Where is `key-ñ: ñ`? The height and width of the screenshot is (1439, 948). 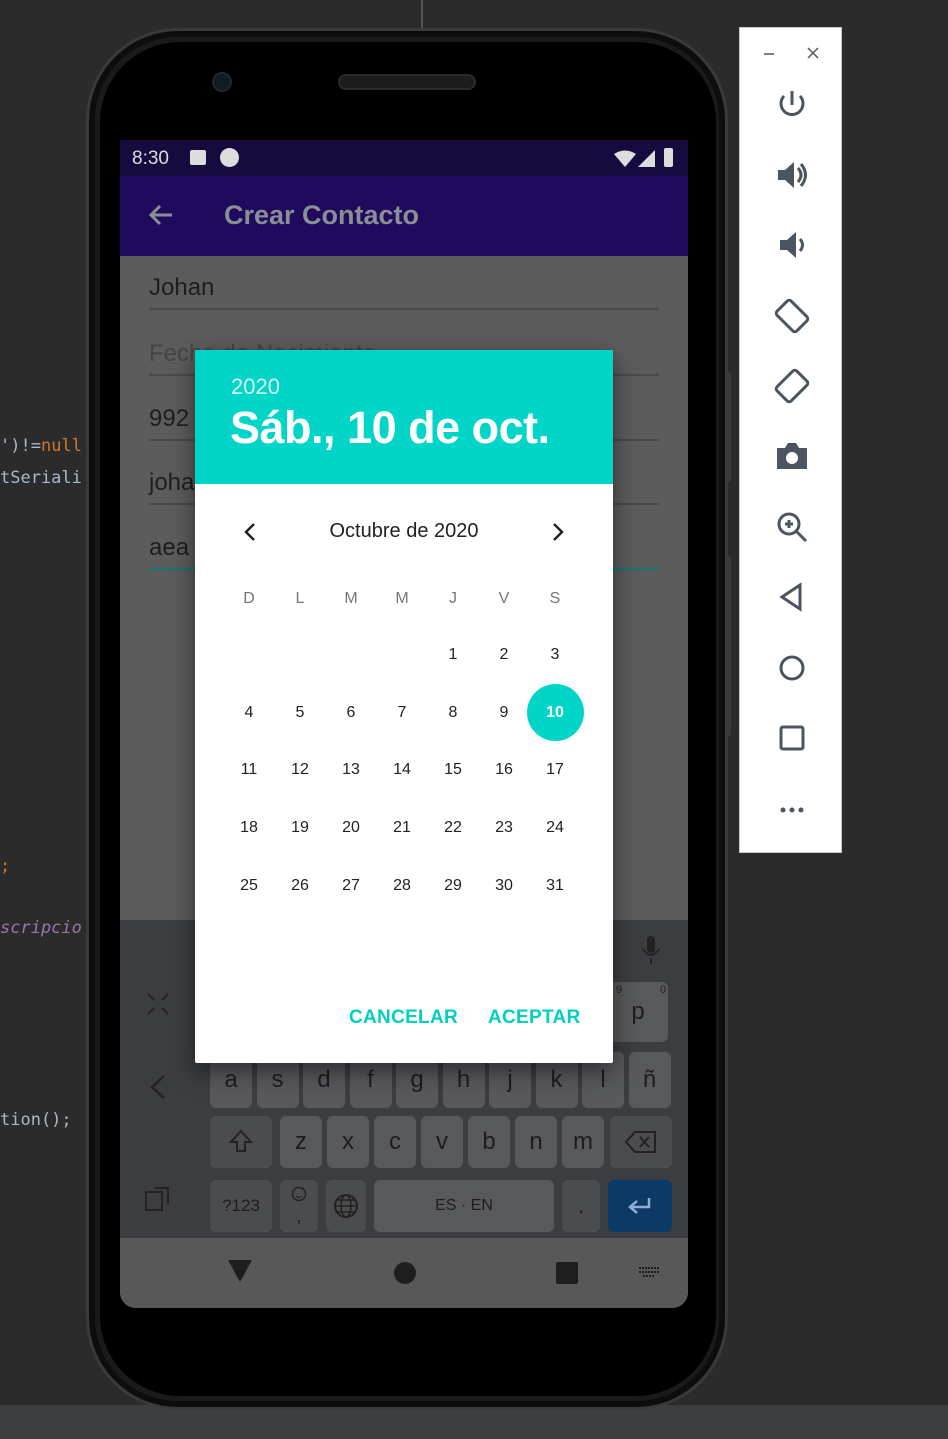 key-ñ: ñ is located at coordinates (649, 1080).